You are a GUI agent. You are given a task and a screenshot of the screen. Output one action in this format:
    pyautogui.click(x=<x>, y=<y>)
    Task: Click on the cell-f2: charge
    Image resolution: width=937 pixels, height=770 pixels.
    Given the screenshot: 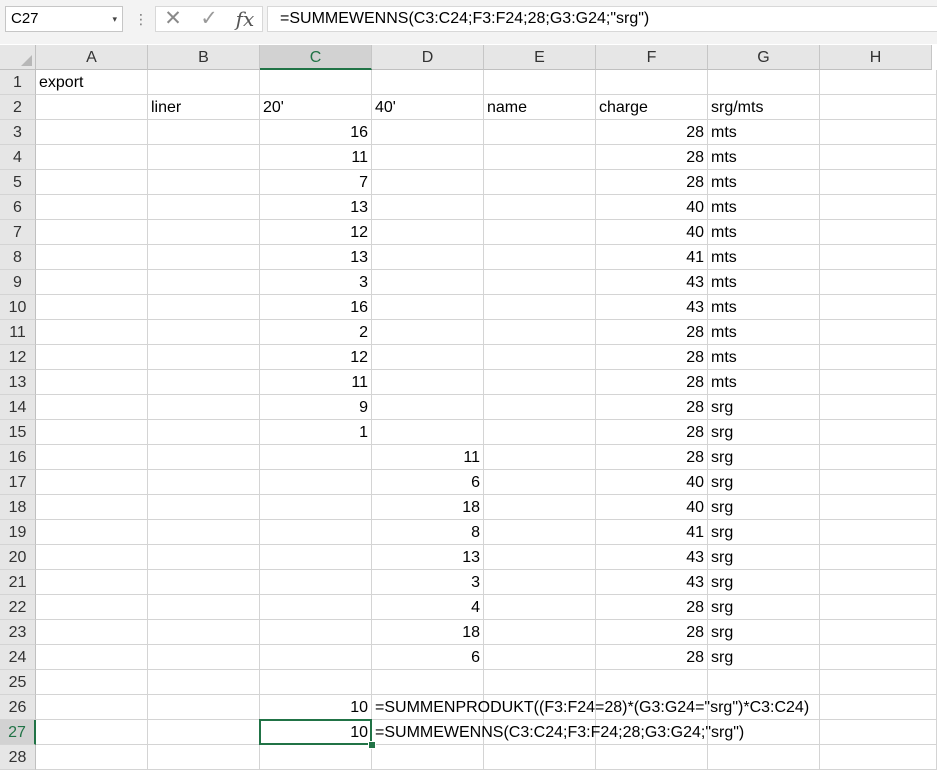 What is the action you would take?
    pyautogui.click(x=652, y=107)
    